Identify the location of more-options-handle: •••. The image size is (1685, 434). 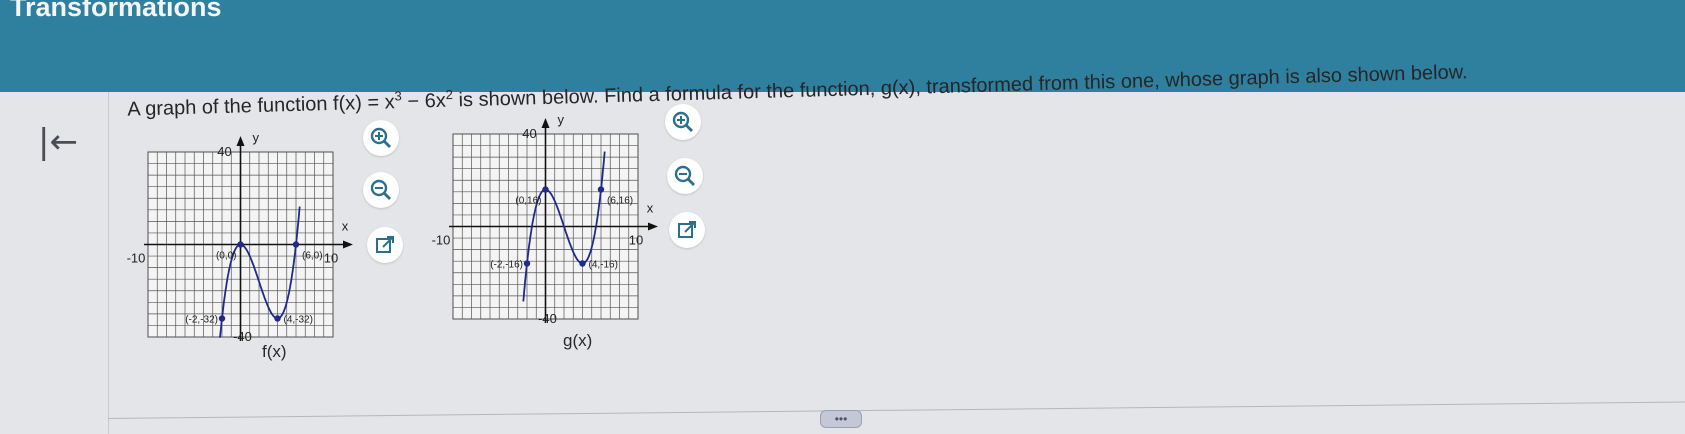
(841, 419).